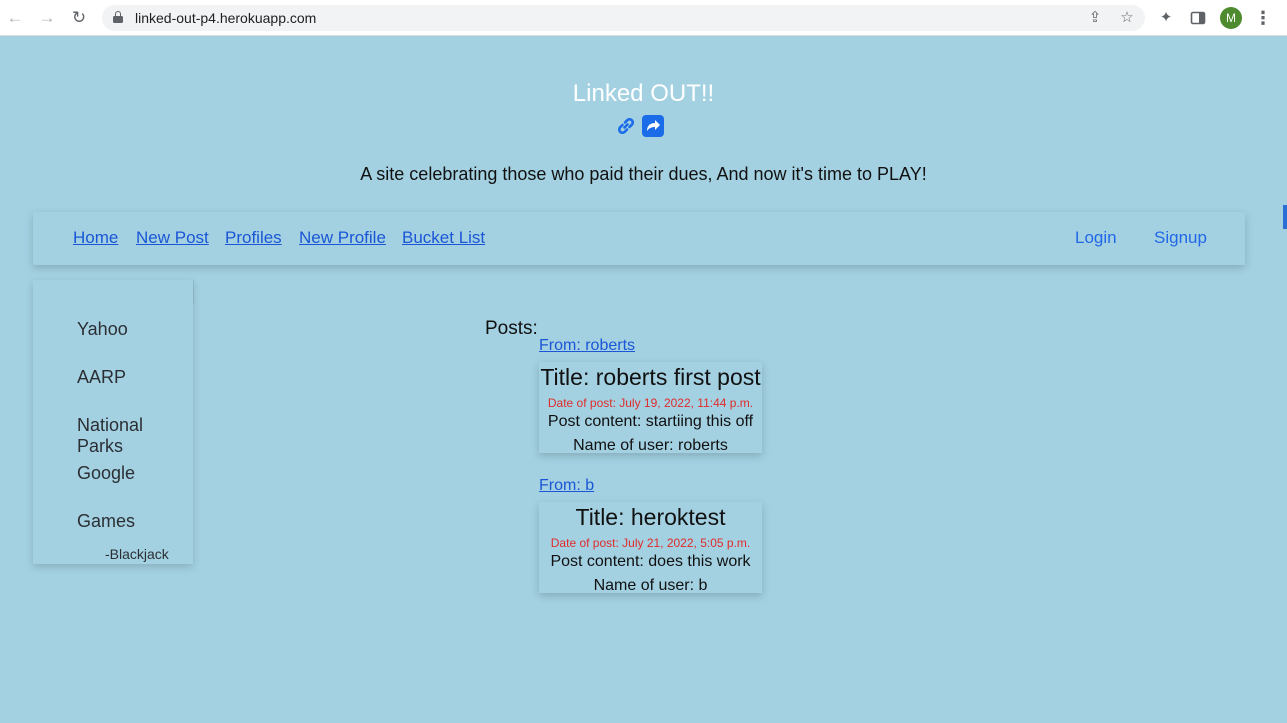 The image size is (1287, 723). What do you see at coordinates (1127, 18) in the screenshot?
I see `bookmark-star-icon: ☆` at bounding box center [1127, 18].